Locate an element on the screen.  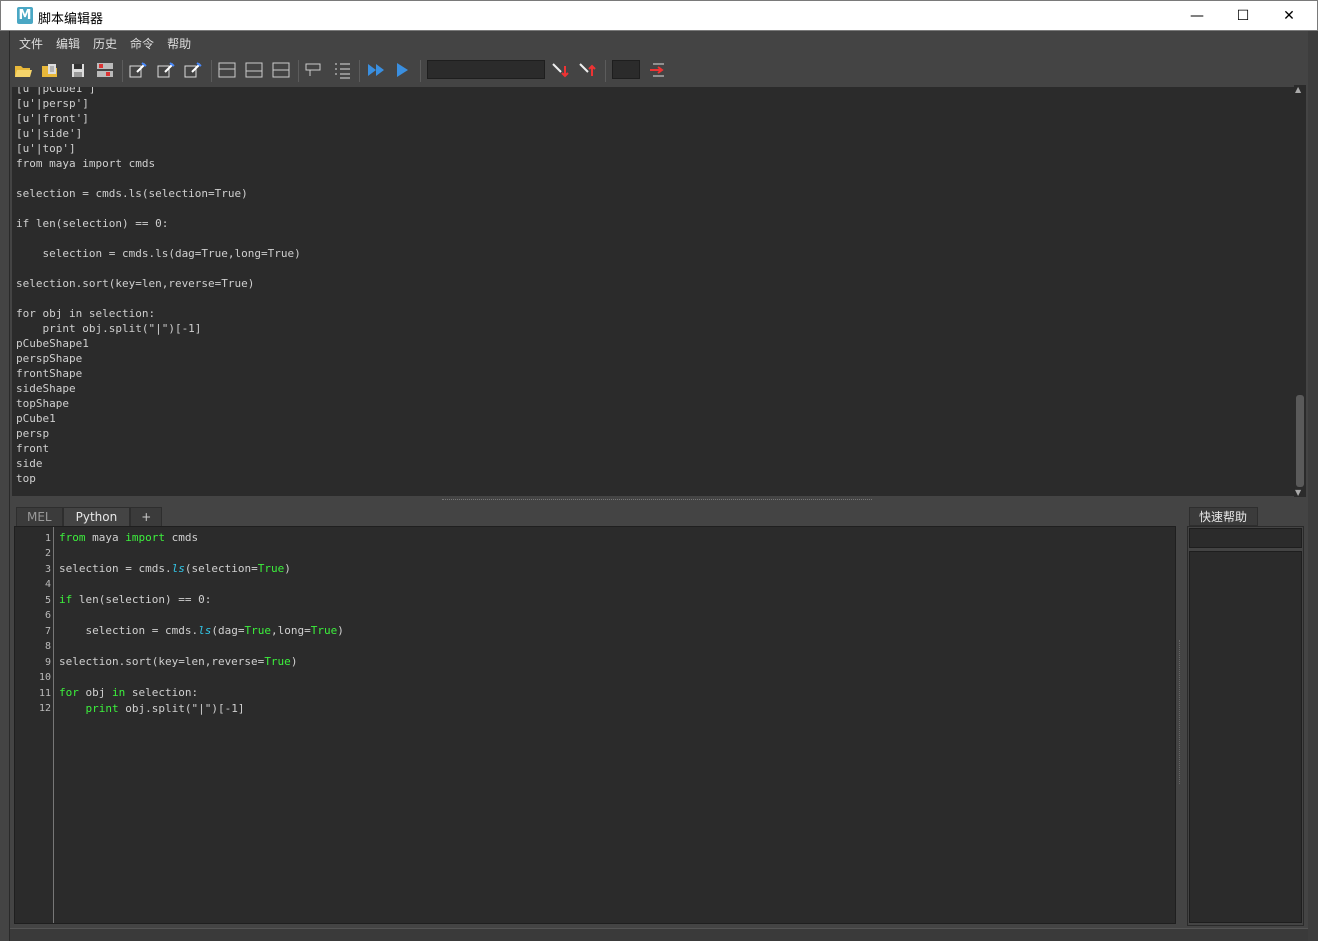
language-tabs: MEL Python + is located at coordinates (89, 516).